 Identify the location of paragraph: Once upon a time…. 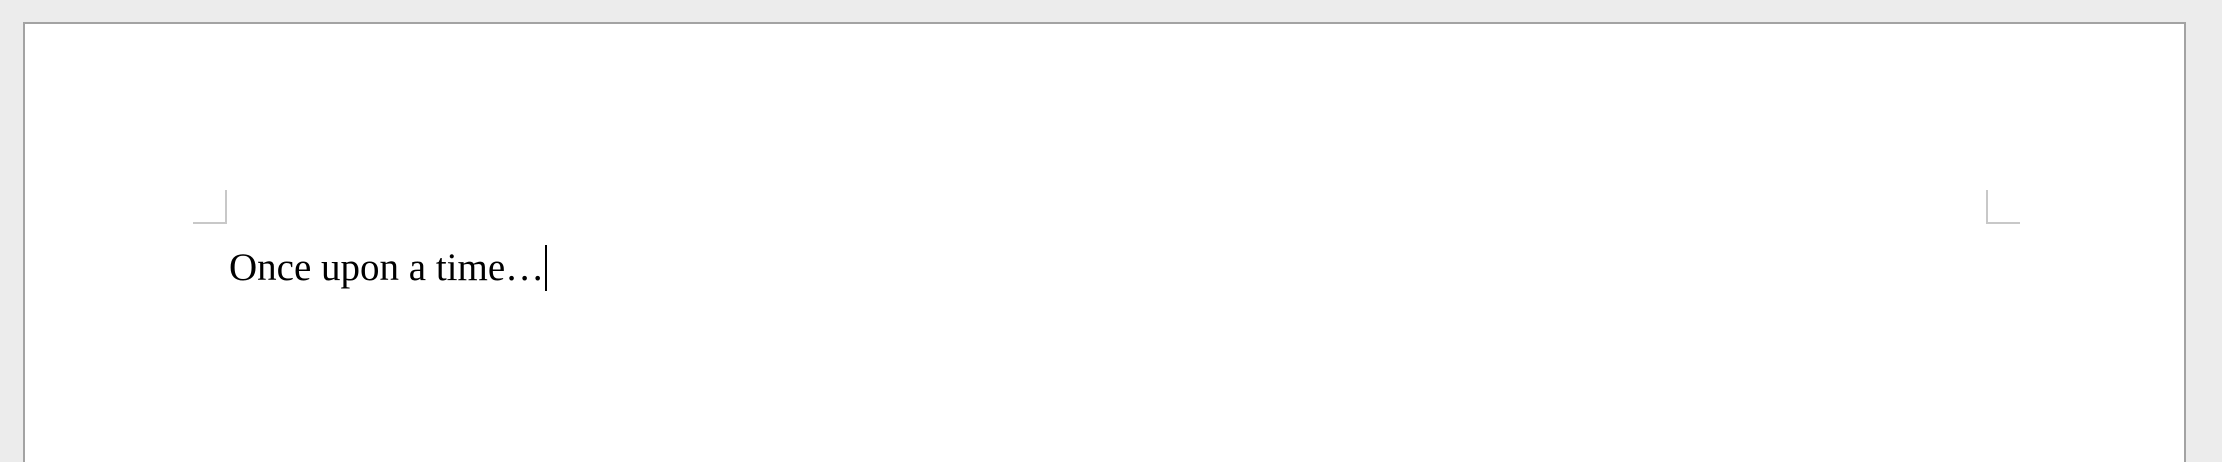
(388, 268).